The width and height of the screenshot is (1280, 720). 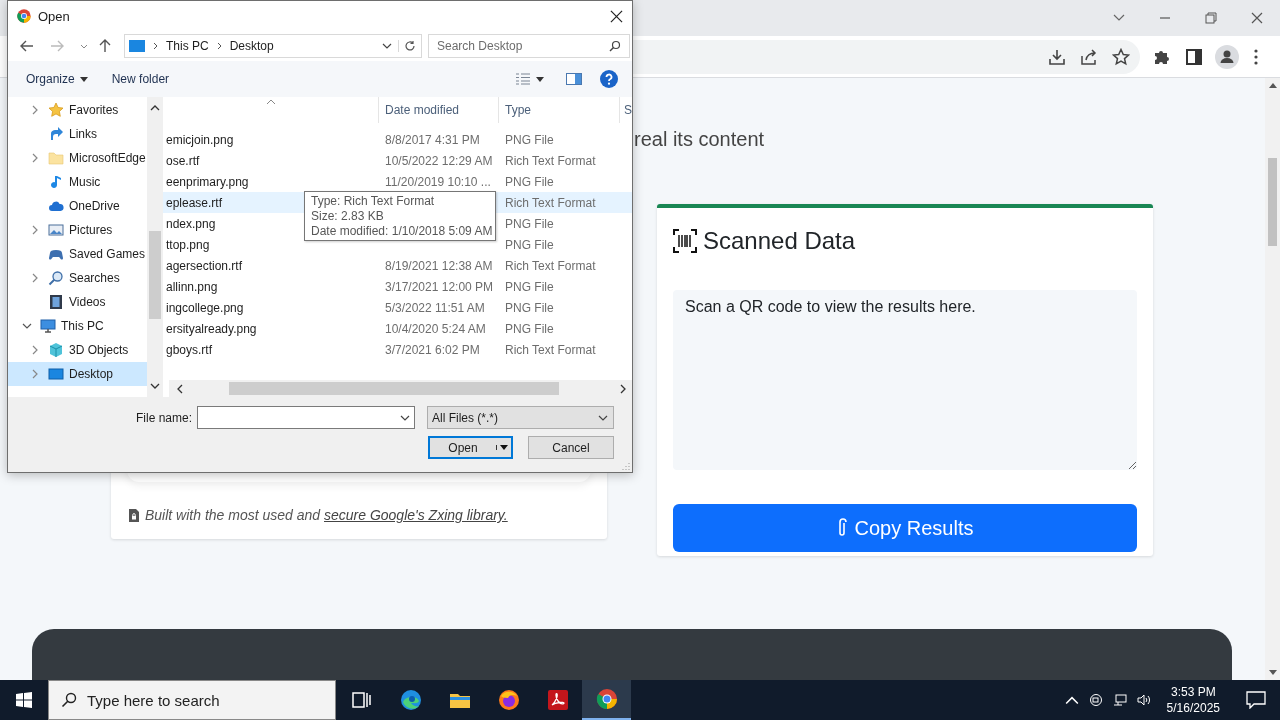 What do you see at coordinates (191, 223) in the screenshot?
I see `file-name: ndex.png` at bounding box center [191, 223].